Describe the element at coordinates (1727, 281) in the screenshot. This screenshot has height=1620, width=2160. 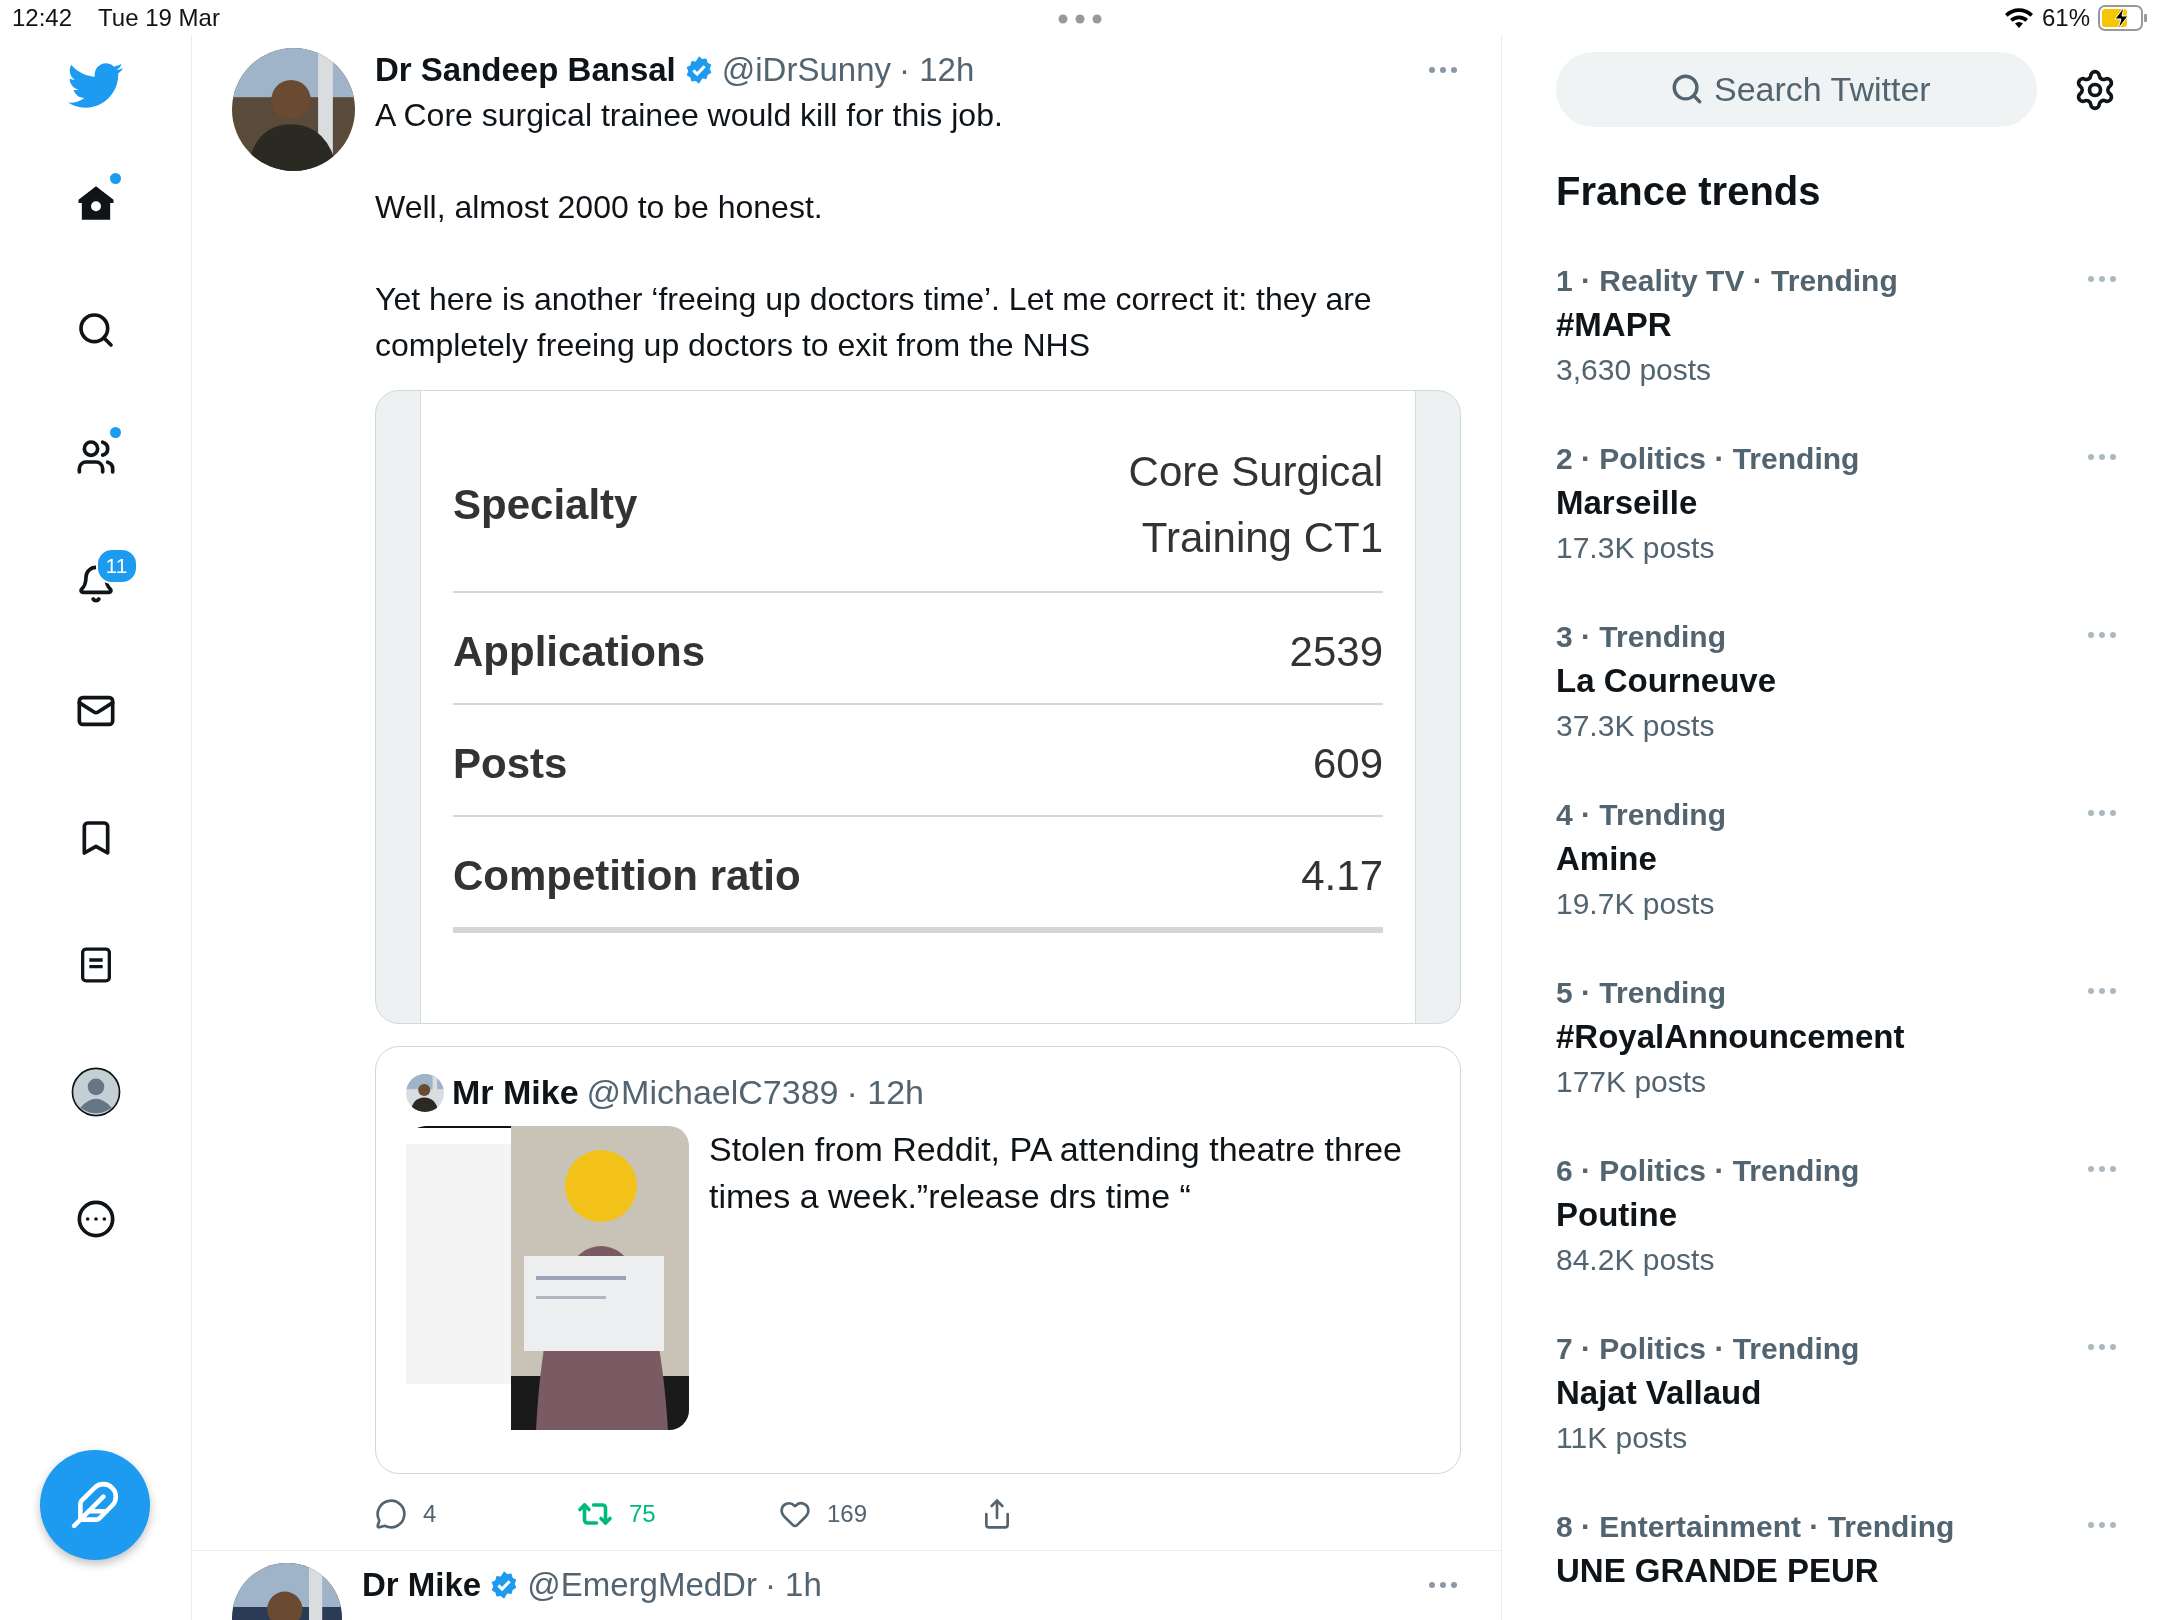
I see `trend-context: 1 · Reality TV · Trending` at that location.